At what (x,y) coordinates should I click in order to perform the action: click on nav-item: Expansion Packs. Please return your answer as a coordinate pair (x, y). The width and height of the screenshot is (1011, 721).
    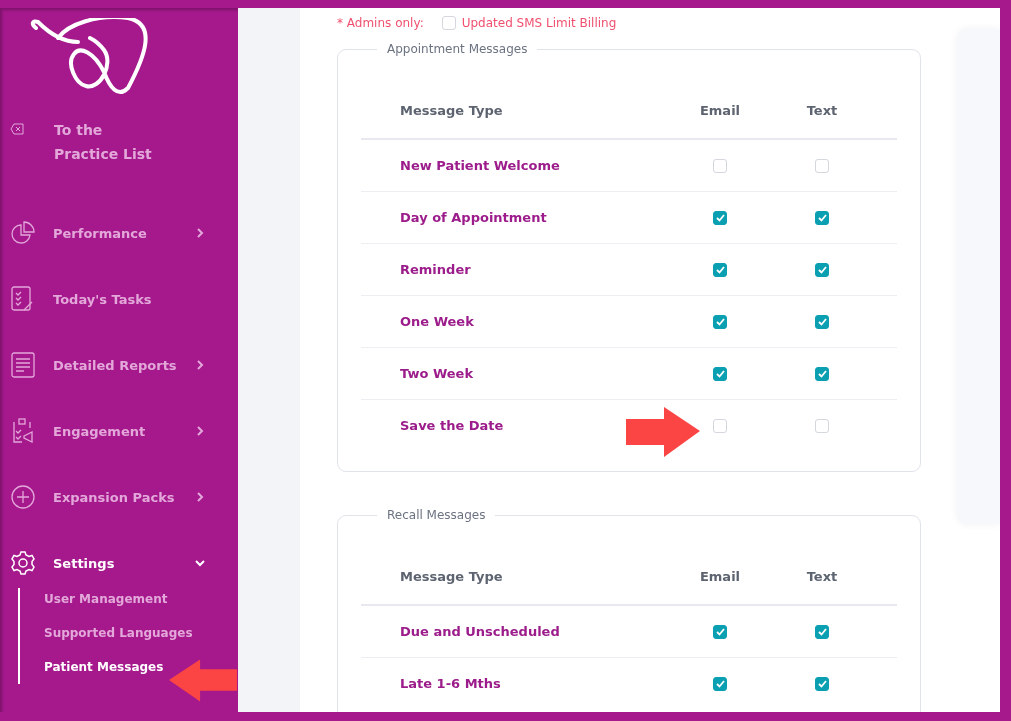
    Looking at the image, I should click on (123, 497).